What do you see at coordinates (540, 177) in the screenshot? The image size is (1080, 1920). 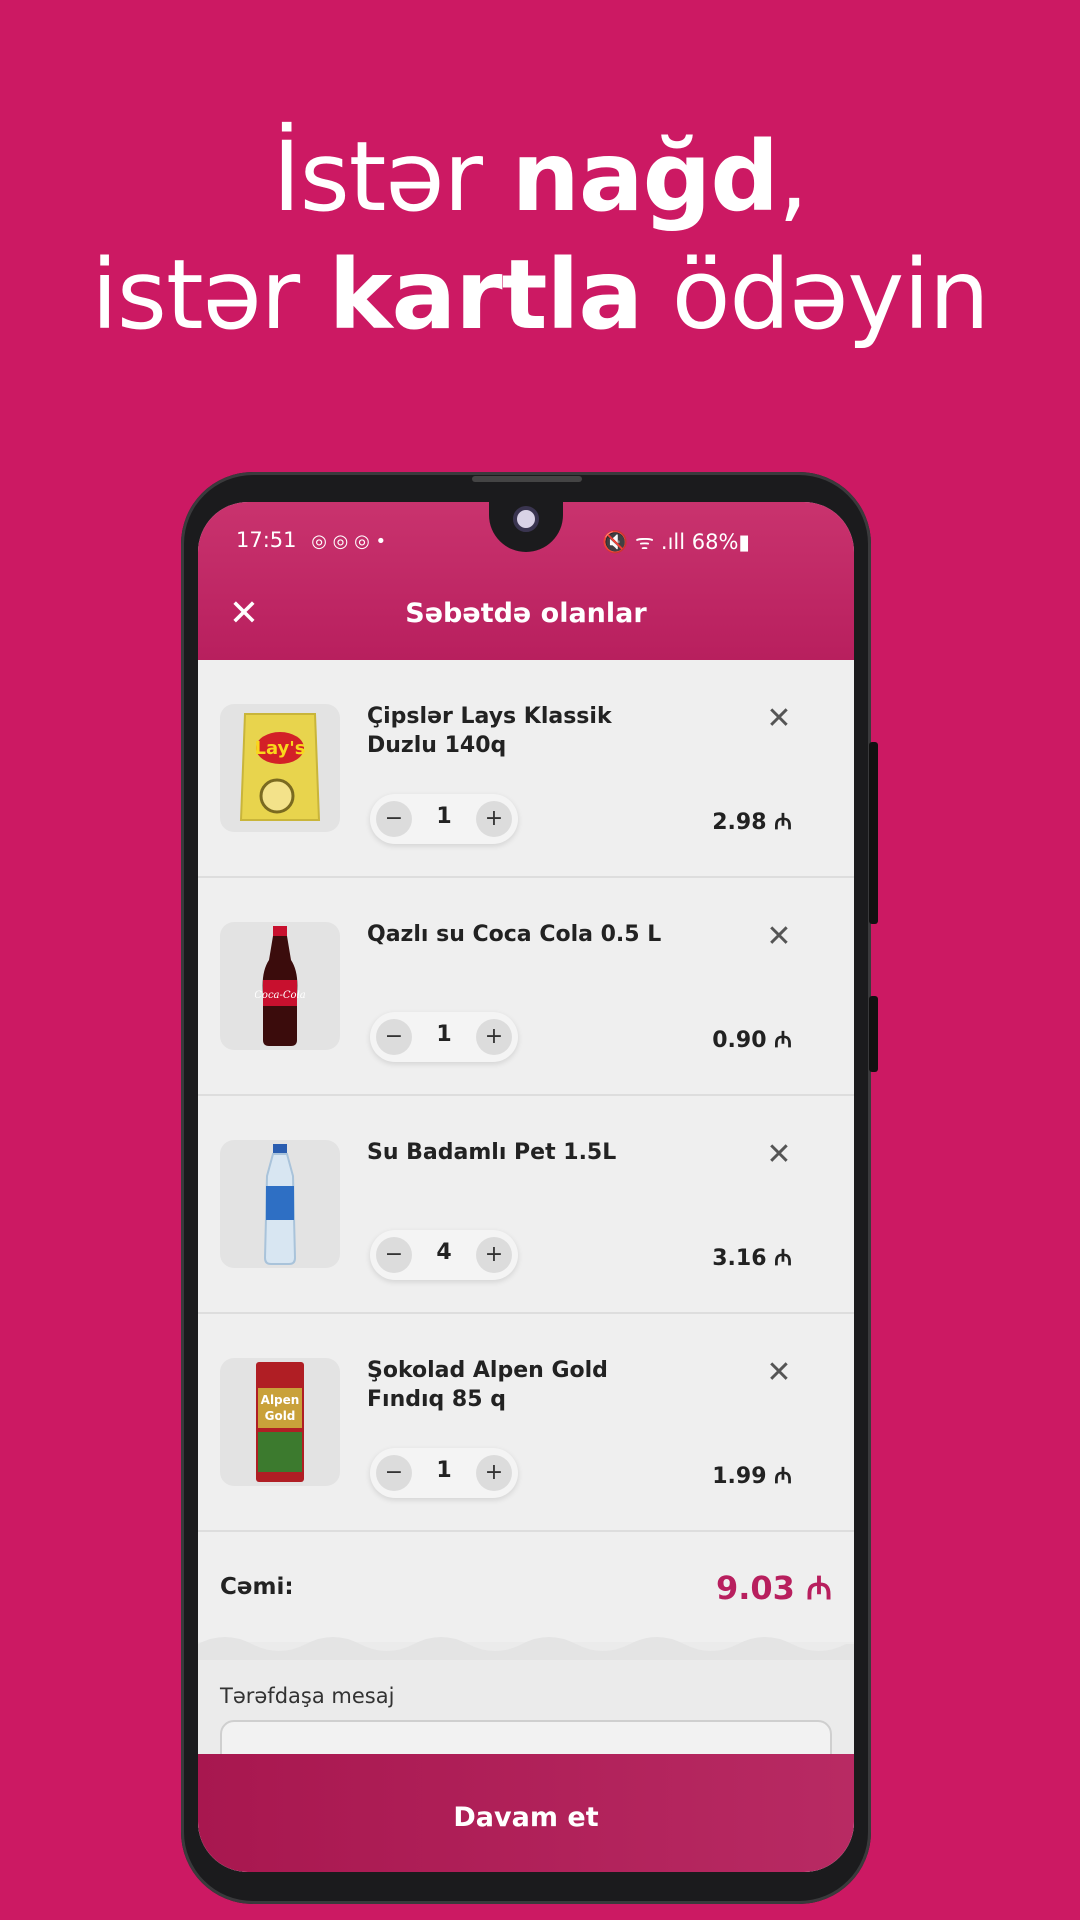 I see `headline-line-1: İstər nağd,` at bounding box center [540, 177].